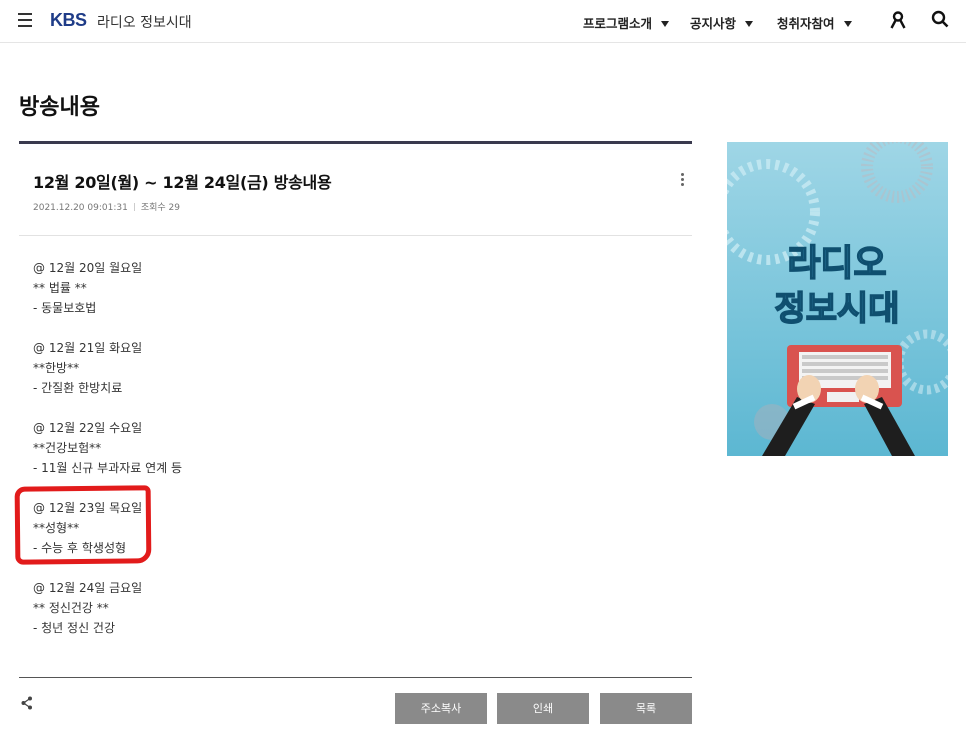 The image size is (966, 749). What do you see at coordinates (67, 448) in the screenshot?
I see `day-topic: **건강보험**` at bounding box center [67, 448].